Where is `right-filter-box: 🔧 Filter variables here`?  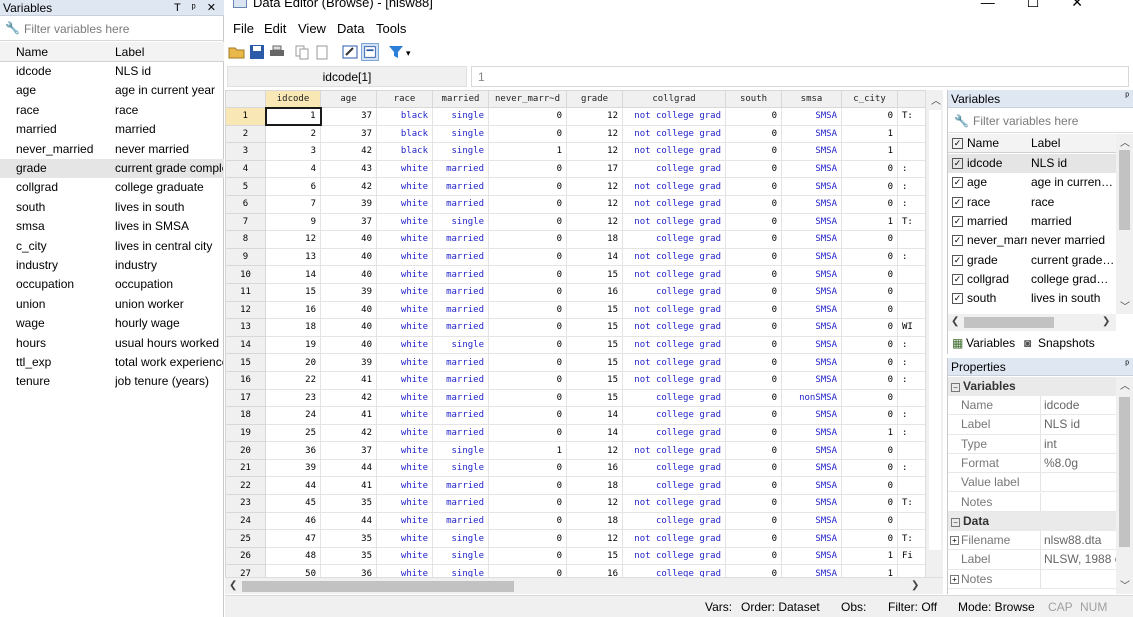
right-filter-box: 🔧 Filter variables here is located at coordinates (1040, 121).